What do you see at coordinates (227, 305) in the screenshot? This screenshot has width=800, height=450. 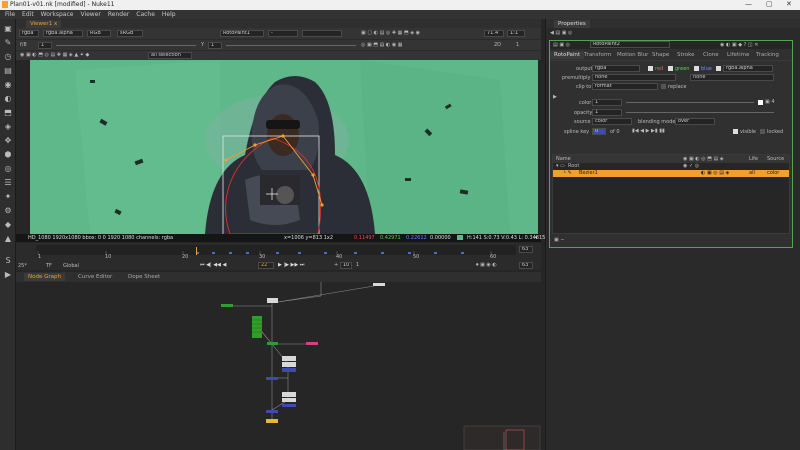 I see `node-green-small` at bounding box center [227, 305].